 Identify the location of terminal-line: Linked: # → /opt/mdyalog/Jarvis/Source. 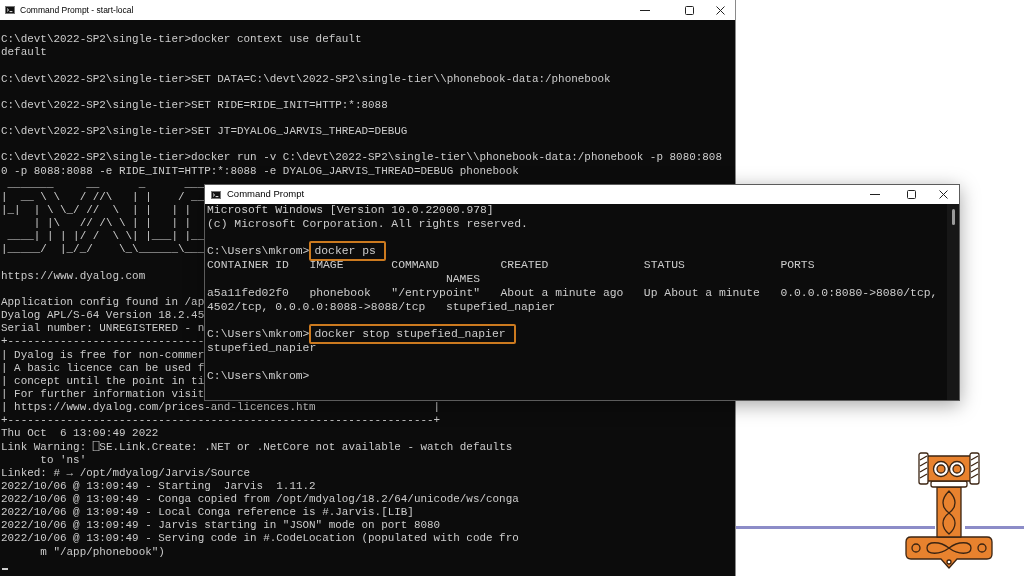
(126, 472).